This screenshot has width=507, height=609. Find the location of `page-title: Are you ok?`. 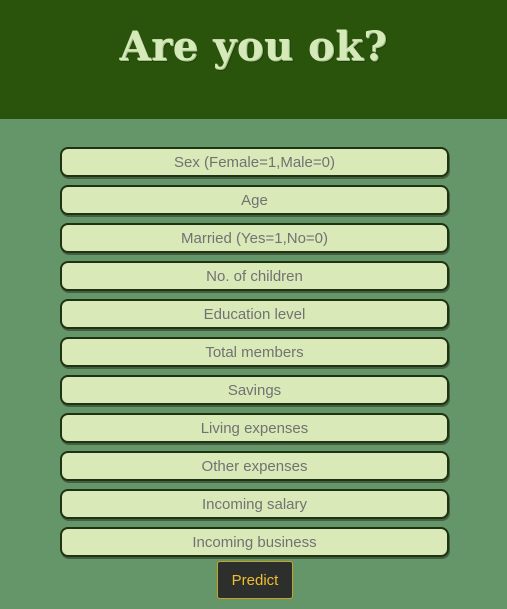

page-title: Are you ok? is located at coordinates (253, 46).